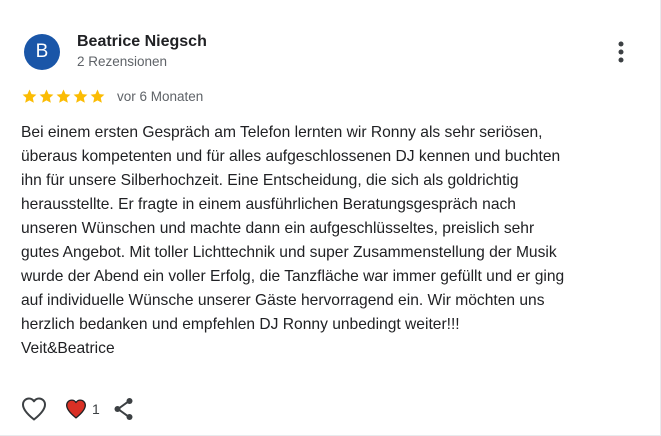 This screenshot has height=436, width=661. I want to click on more-vert-icon, so click(621, 52).